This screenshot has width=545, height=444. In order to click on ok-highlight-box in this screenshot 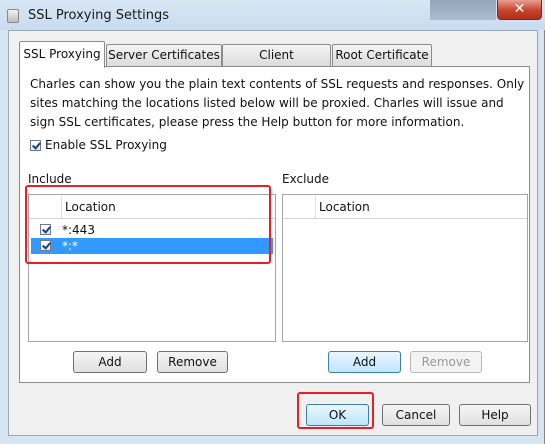, I will do `click(335, 410)`.